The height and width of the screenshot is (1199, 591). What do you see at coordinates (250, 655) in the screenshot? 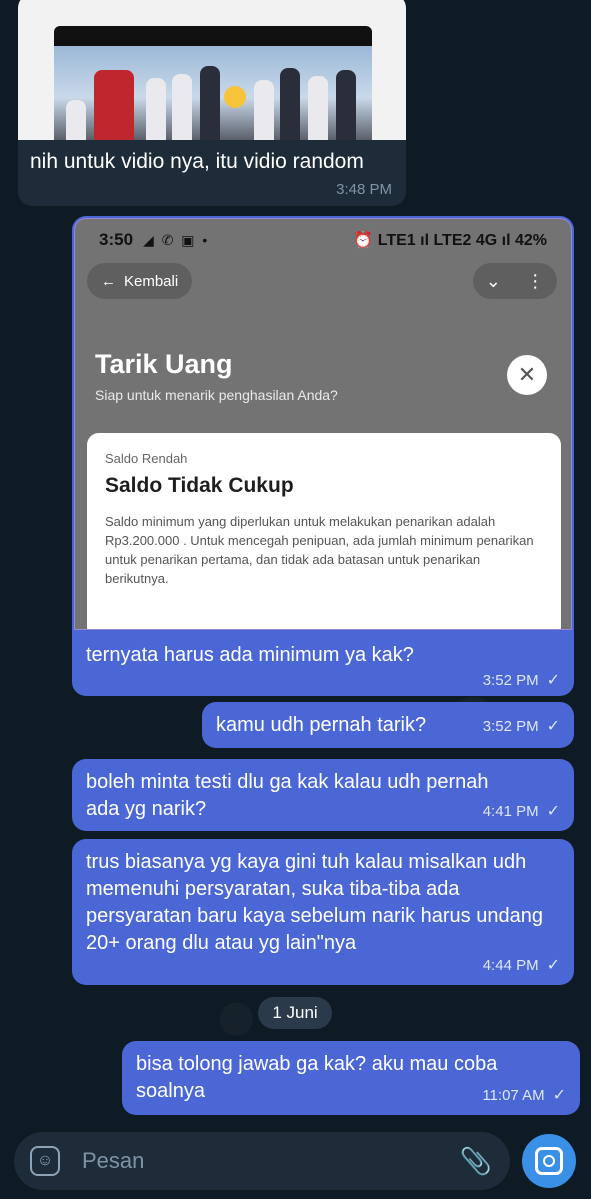
I see `message-text: ternyata harus ada minimum ya kak?` at bounding box center [250, 655].